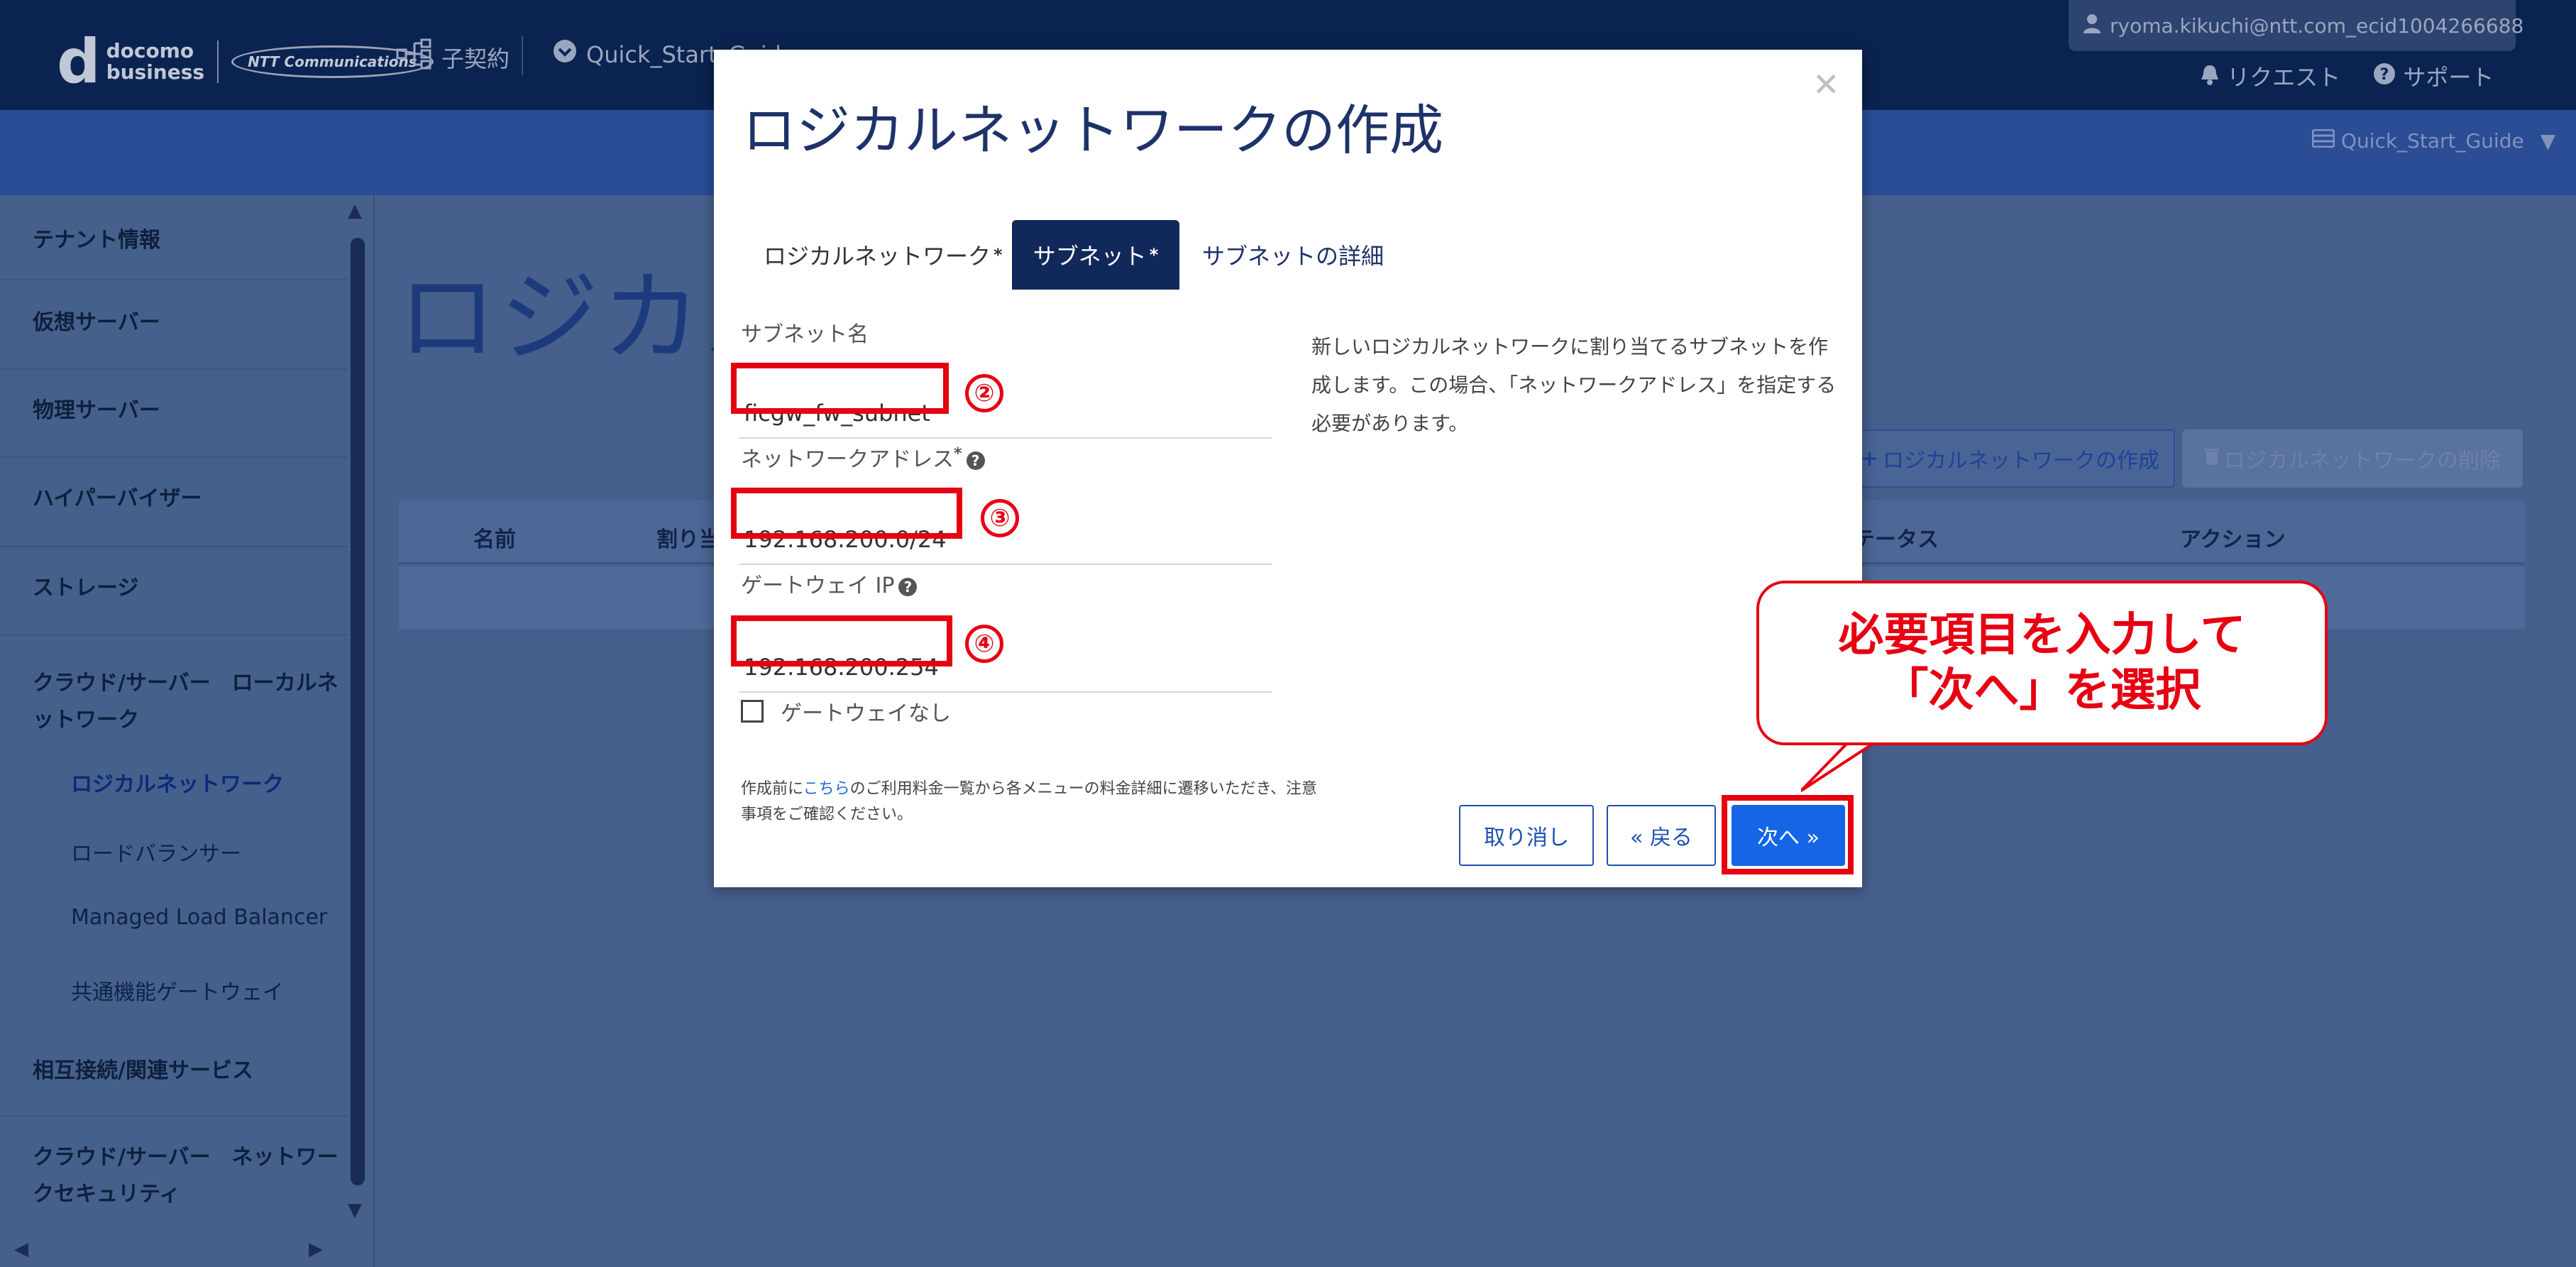  Describe the element at coordinates (199, 918) in the screenshot. I see `sidebar-subitem-managed-lb: Managed Load Balancer` at that location.